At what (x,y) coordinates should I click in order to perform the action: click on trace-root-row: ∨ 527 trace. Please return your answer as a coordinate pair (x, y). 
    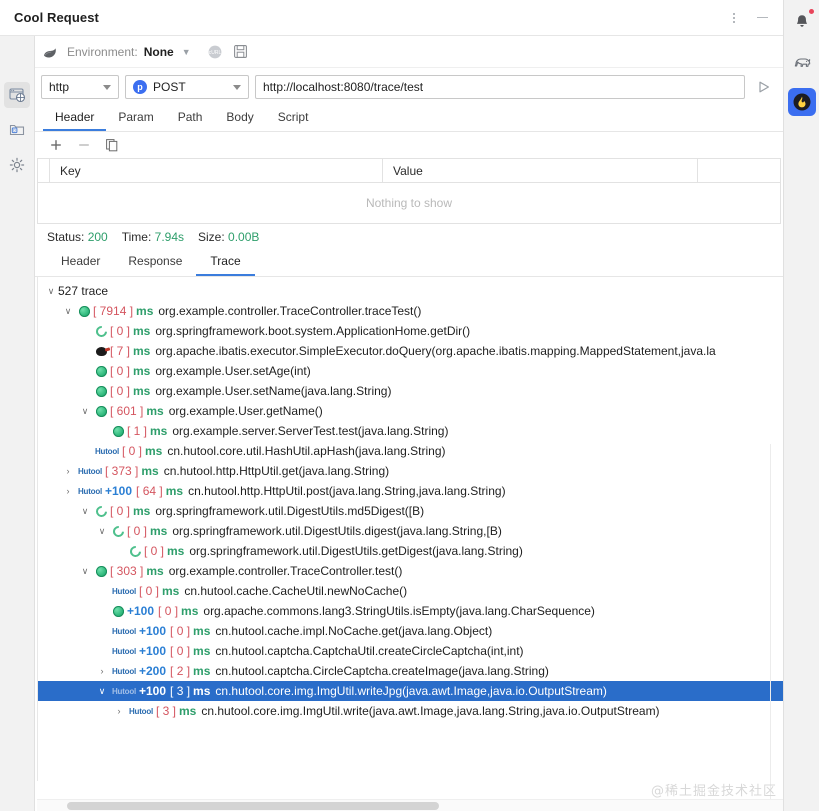
    Looking at the image, I should click on (410, 291).